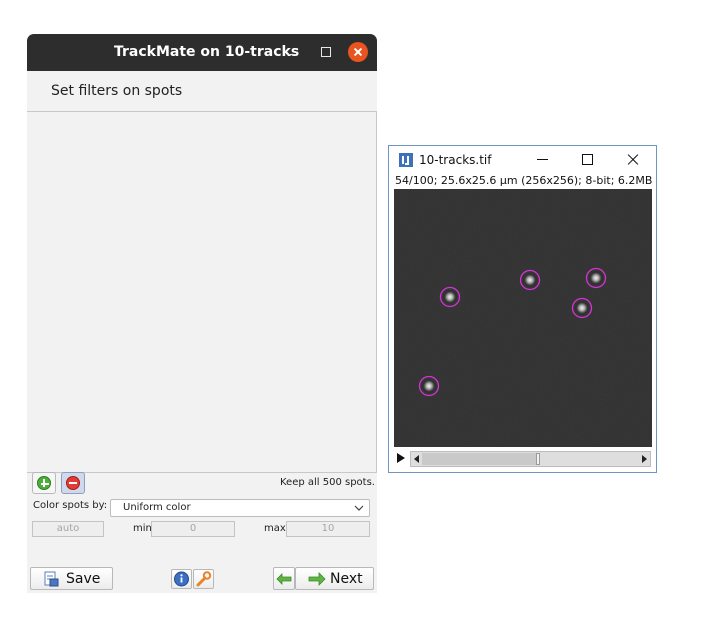  I want to click on wrench-icon, so click(204, 579).